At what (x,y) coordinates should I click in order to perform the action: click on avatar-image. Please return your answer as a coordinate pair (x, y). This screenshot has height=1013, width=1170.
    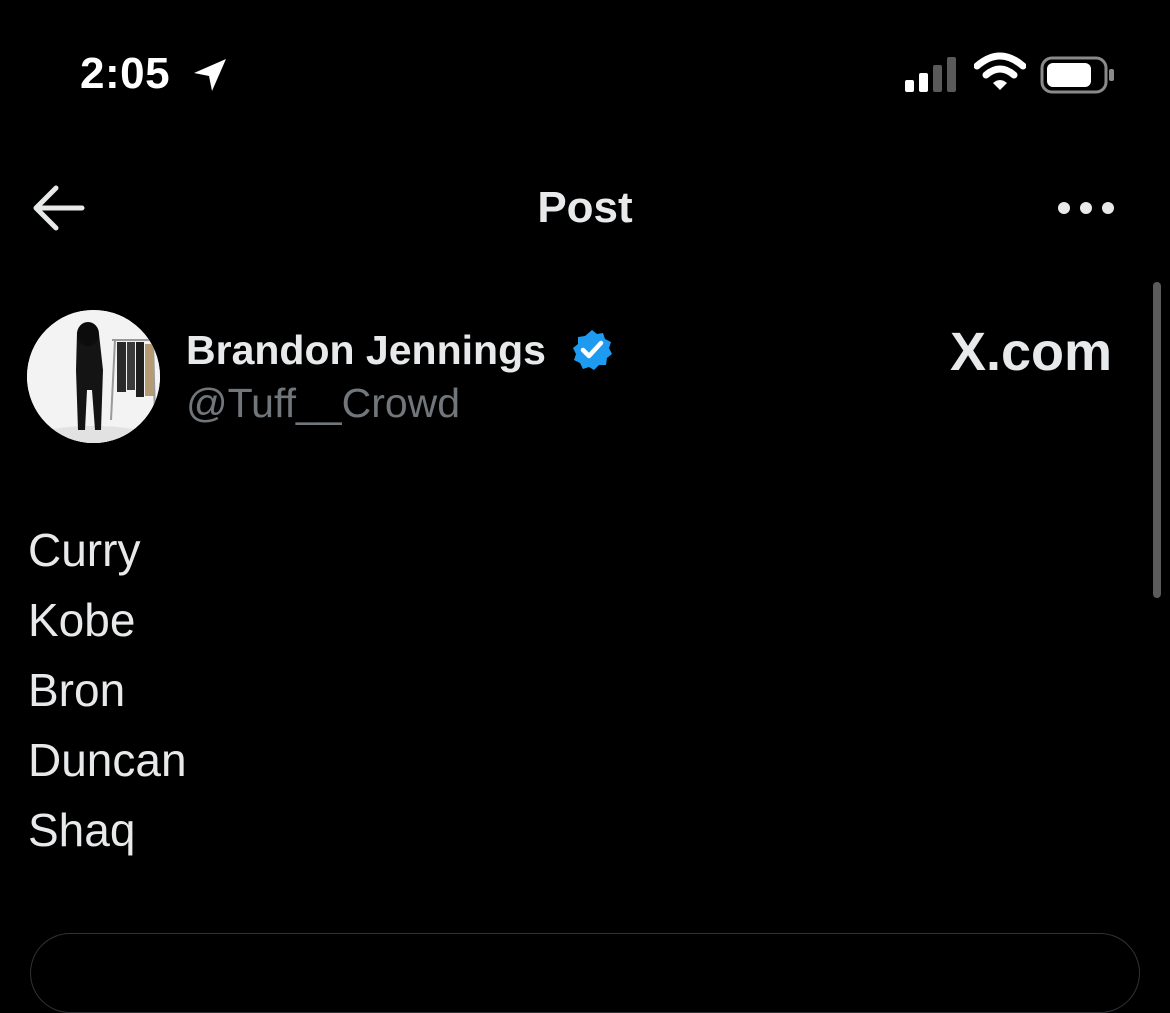
    Looking at the image, I should click on (93, 376).